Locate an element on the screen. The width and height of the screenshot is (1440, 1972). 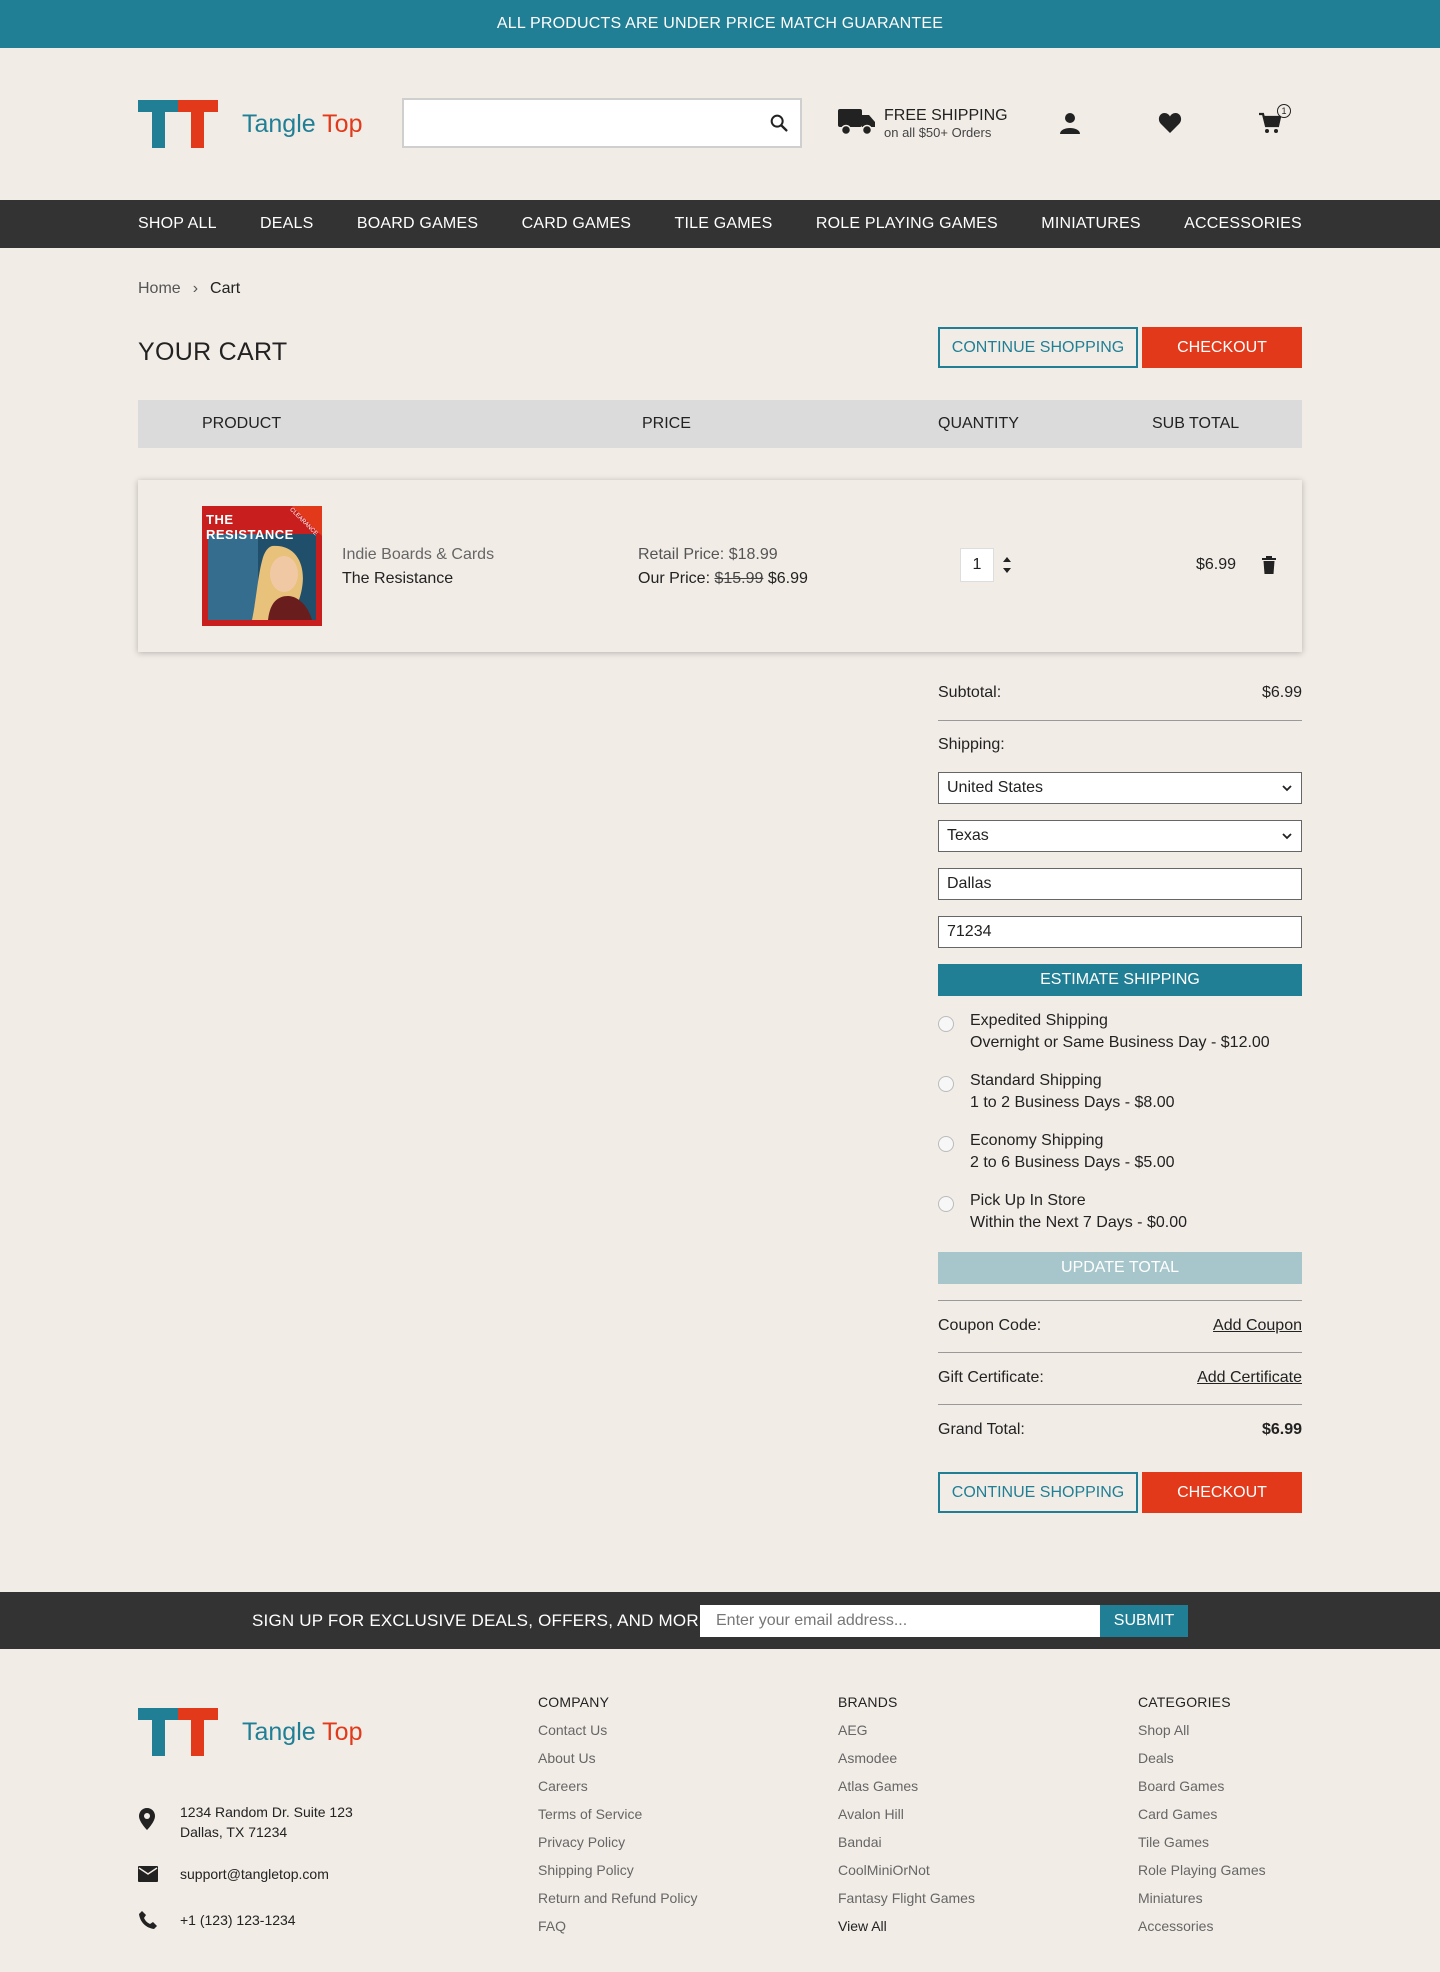
shipping-option-name: Pick Up In Store is located at coordinates (1028, 1200).